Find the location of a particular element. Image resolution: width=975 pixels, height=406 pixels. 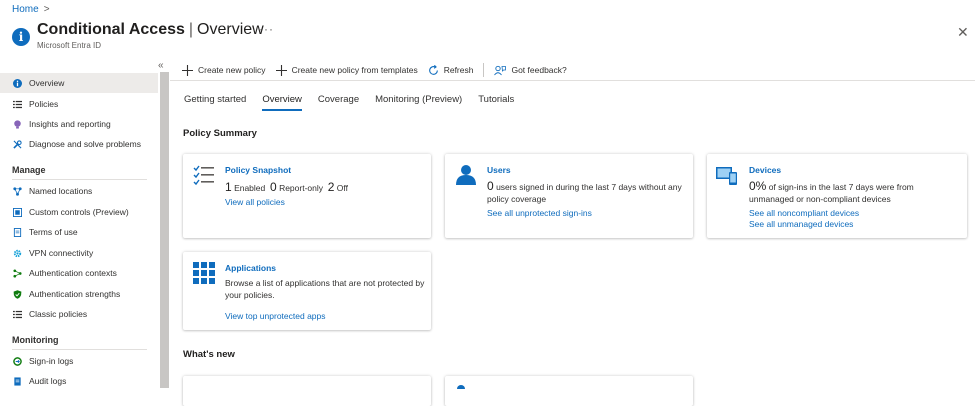

divider is located at coordinates (79, 179).